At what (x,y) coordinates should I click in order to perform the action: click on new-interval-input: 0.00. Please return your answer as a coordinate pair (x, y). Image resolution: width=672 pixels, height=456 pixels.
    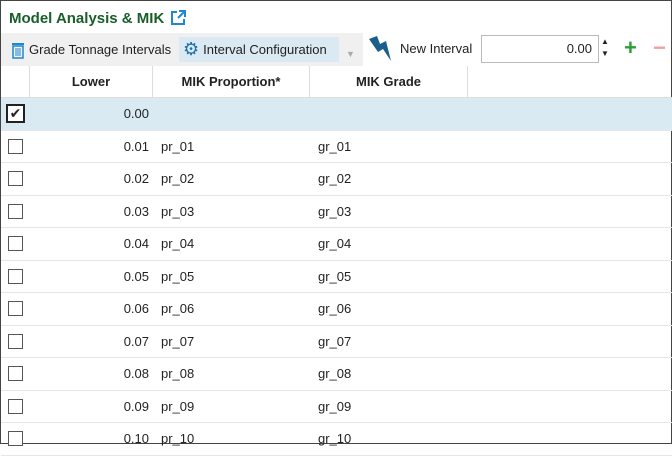
    Looking at the image, I should click on (540, 49).